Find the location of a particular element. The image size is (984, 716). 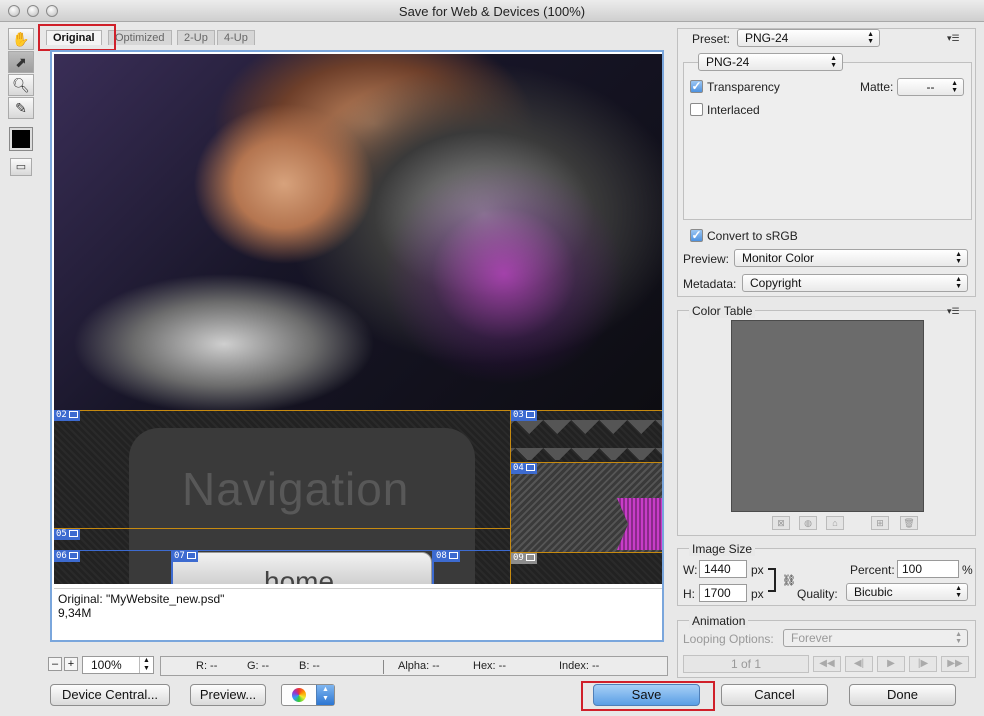

original-file-info: Original: "MyWebsite_new.psd" is located at coordinates (141, 599).